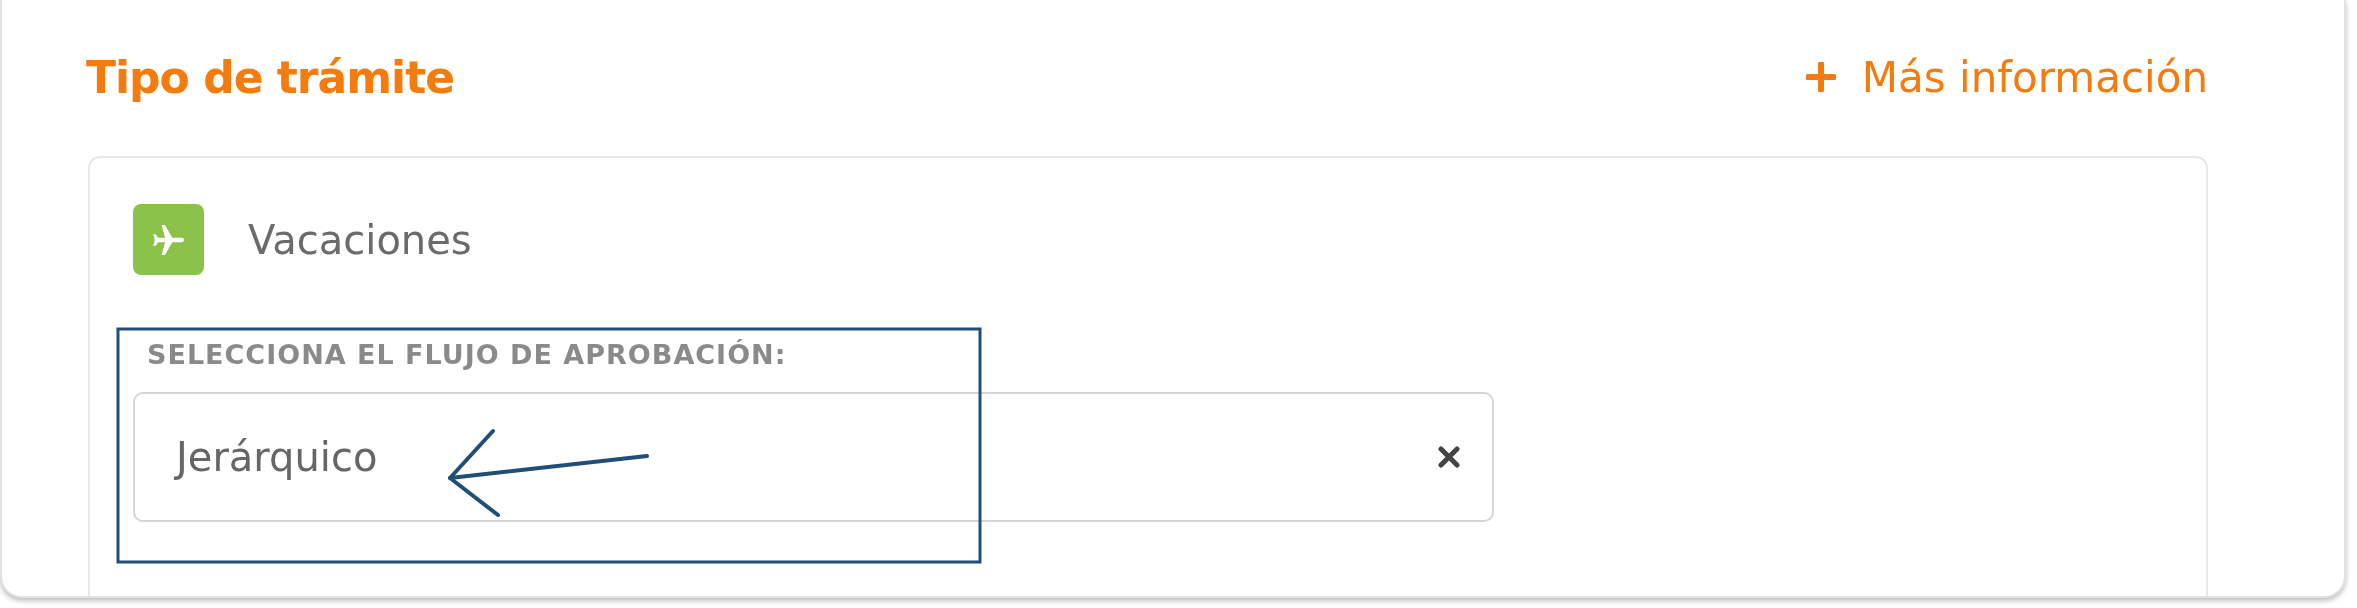 The height and width of the screenshot is (608, 2357). What do you see at coordinates (813, 457) in the screenshot?
I see `approval-flow-select: Jerárquico` at bounding box center [813, 457].